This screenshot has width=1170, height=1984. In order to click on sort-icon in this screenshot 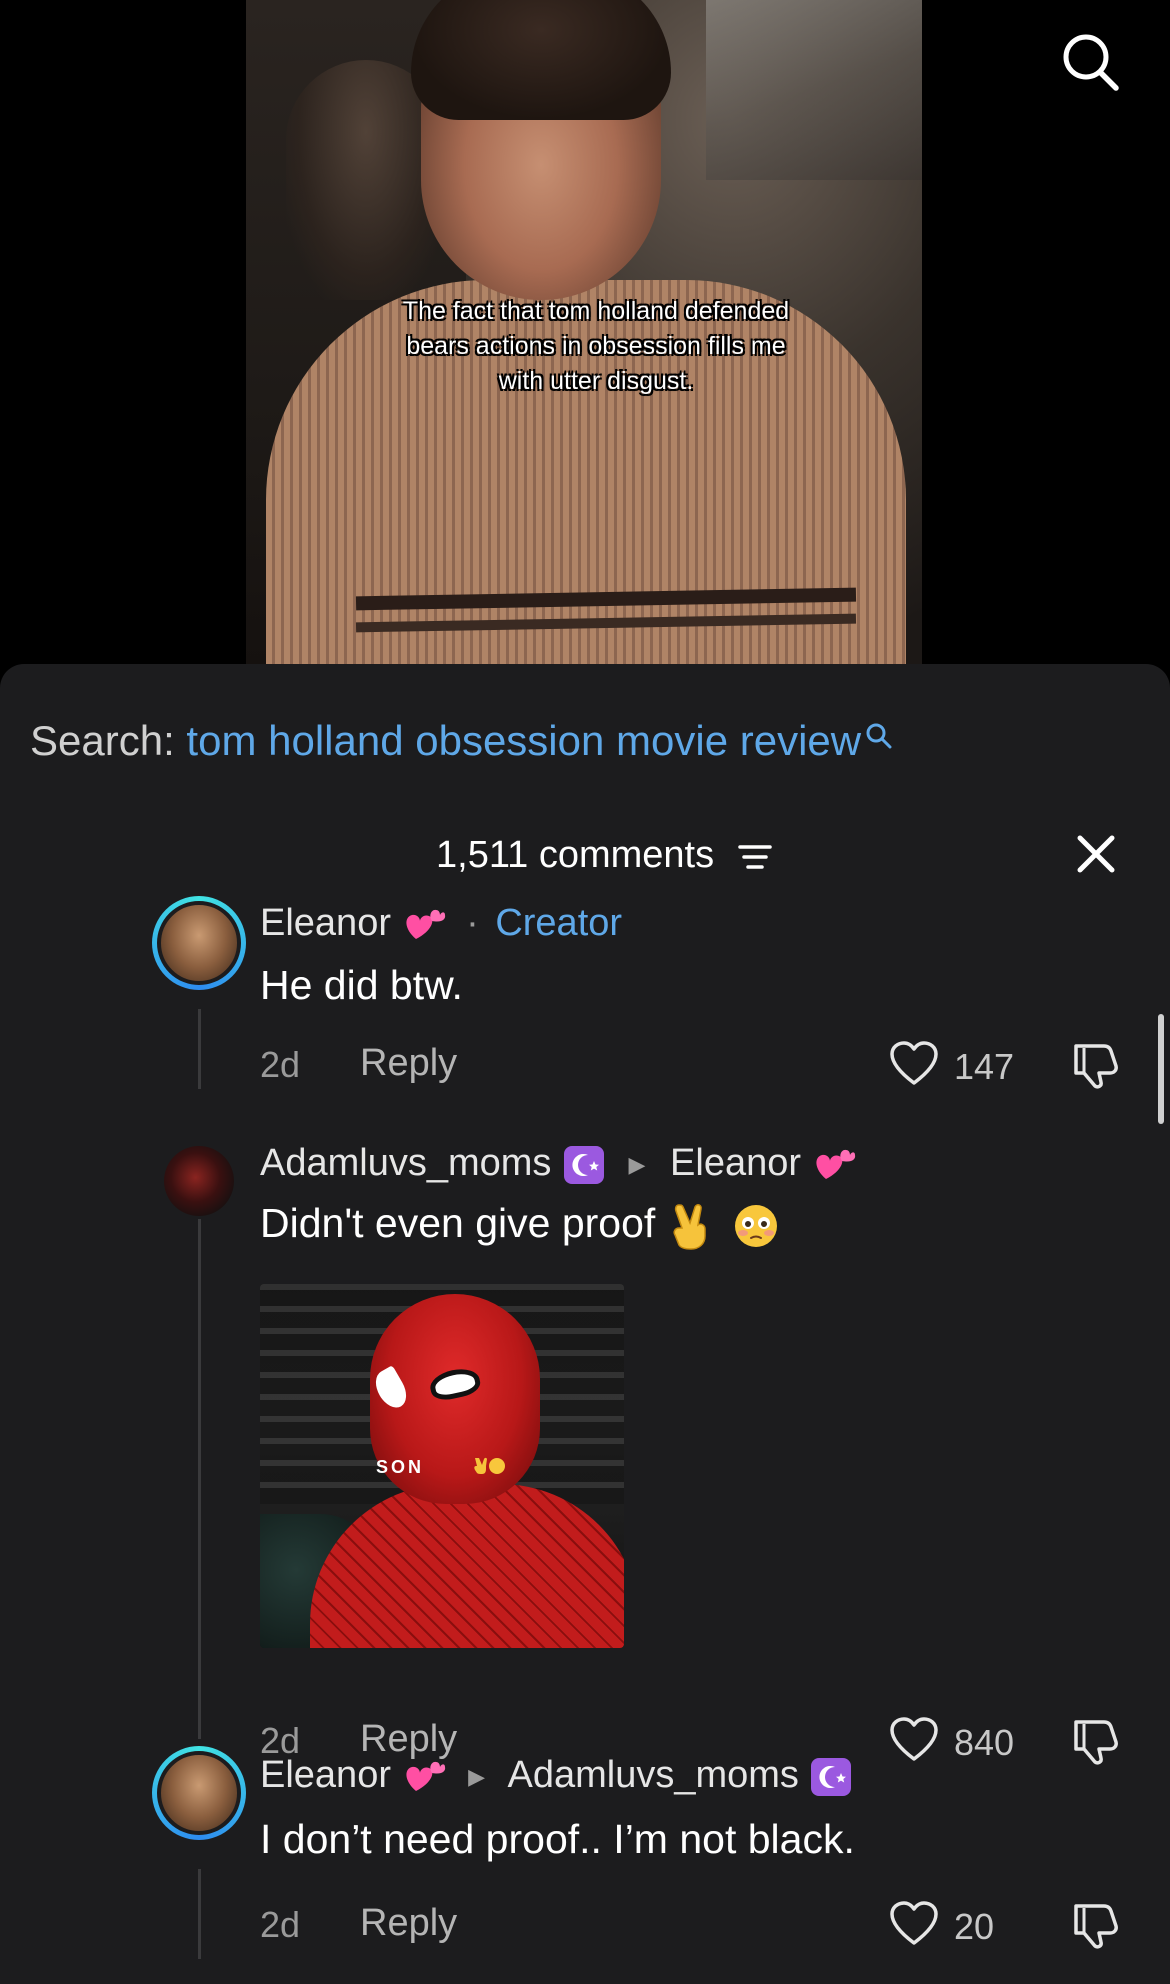, I will do `click(755, 858)`.